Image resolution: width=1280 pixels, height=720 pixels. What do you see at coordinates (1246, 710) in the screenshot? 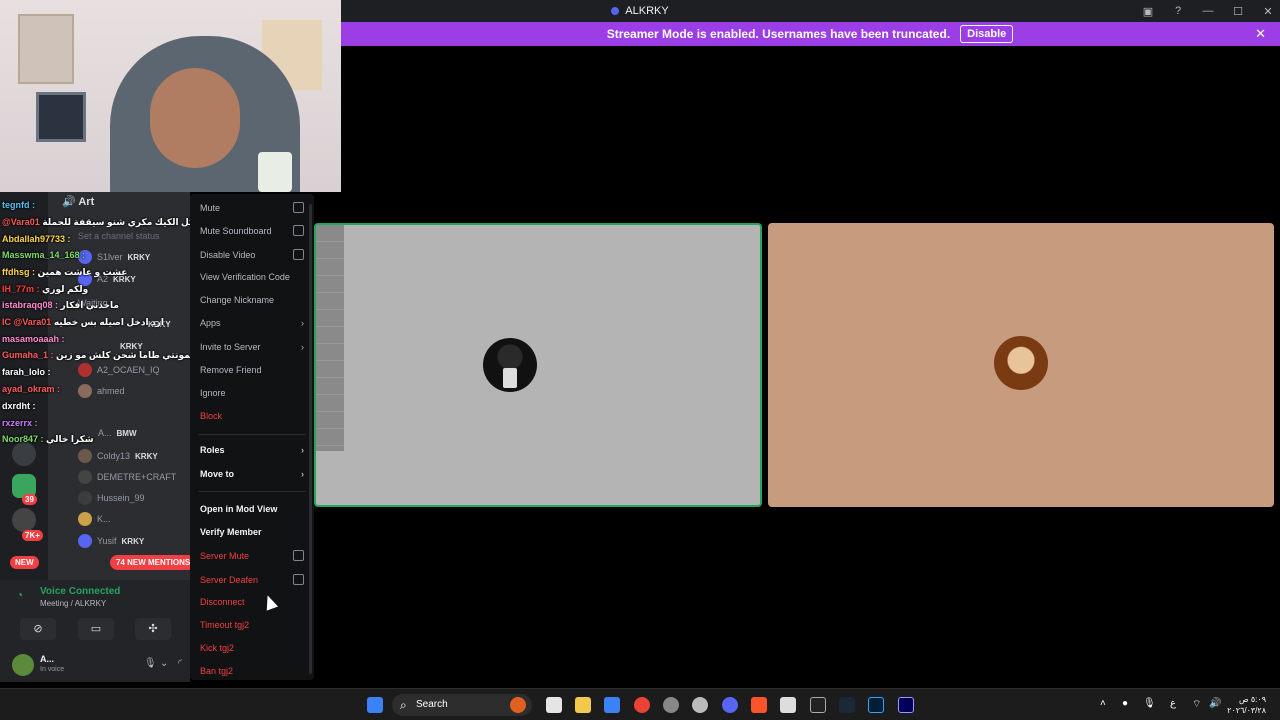
I see `clock-date: ٢٠٢٦/٠٣/٢٨` at bounding box center [1246, 710].